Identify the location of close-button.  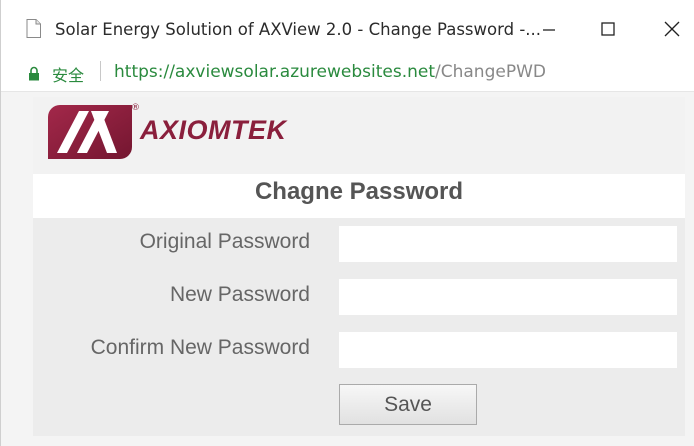
(672, 29).